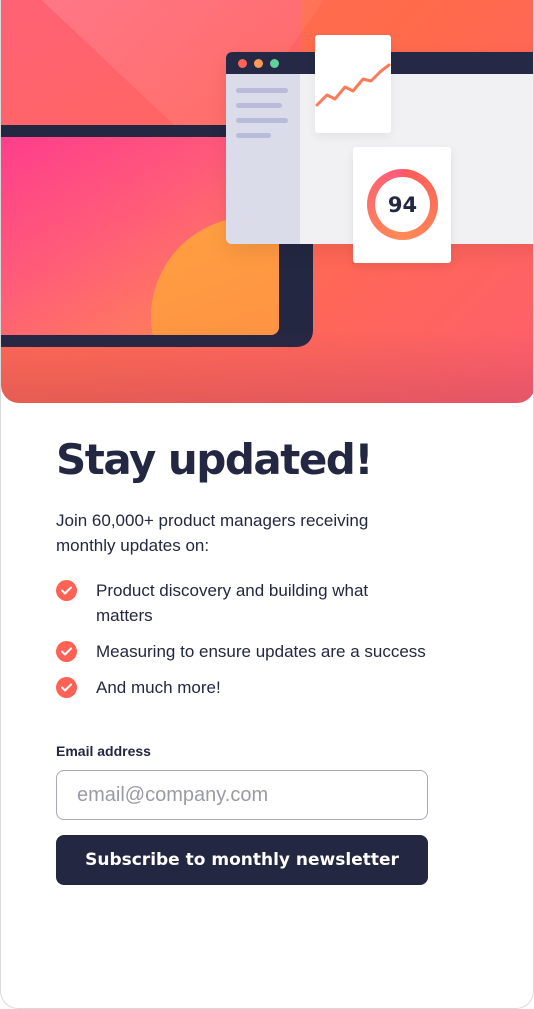 The width and height of the screenshot is (534, 1009). I want to click on score-card: 94, so click(402, 205).